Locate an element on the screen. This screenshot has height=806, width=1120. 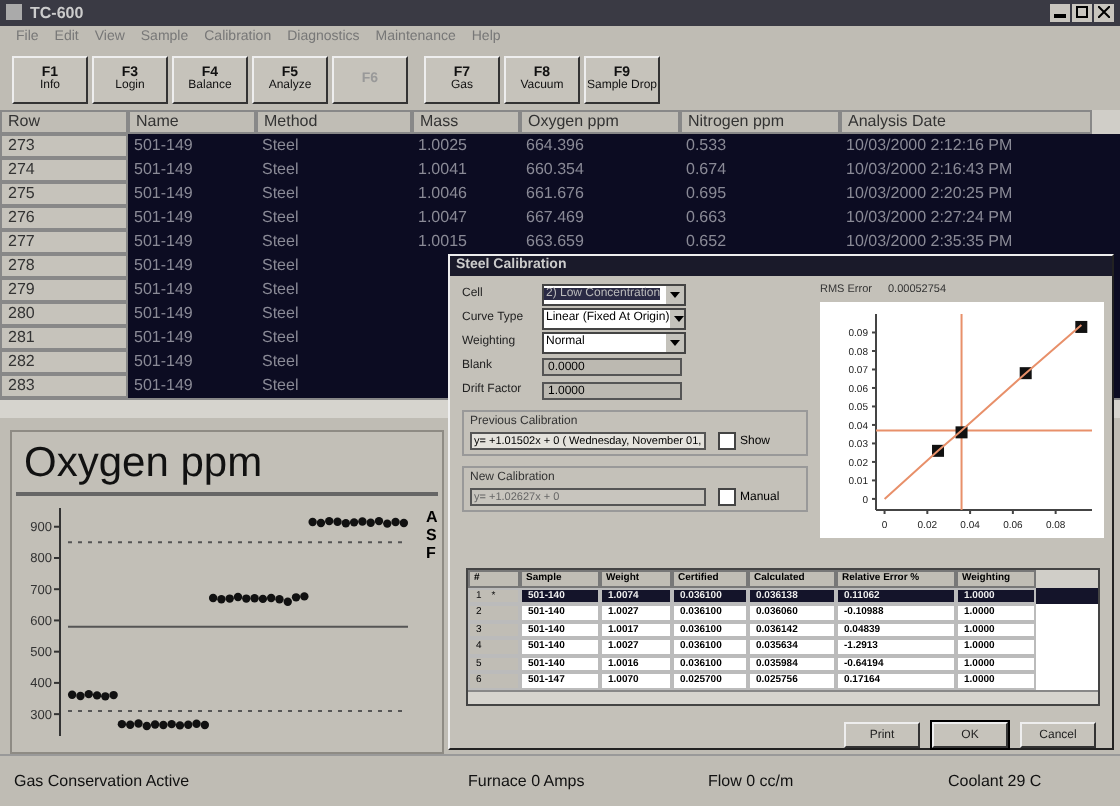
column-header: Nitrogen ppm is located at coordinates (760, 121).